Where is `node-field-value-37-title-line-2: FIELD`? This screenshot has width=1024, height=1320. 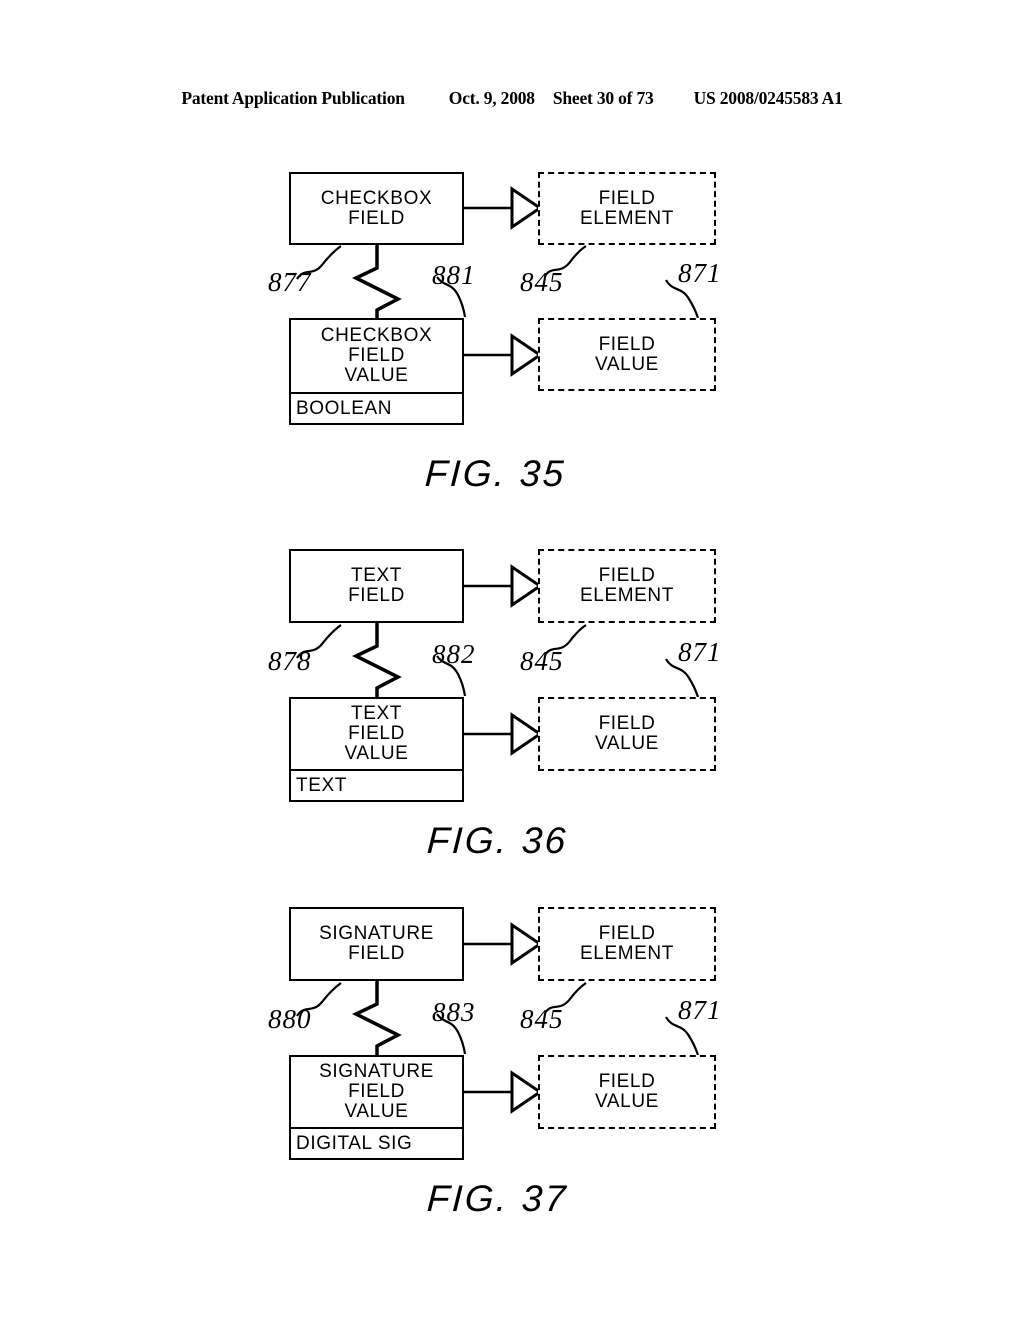
node-field-value-37-title-line-2: FIELD is located at coordinates (376, 1092).